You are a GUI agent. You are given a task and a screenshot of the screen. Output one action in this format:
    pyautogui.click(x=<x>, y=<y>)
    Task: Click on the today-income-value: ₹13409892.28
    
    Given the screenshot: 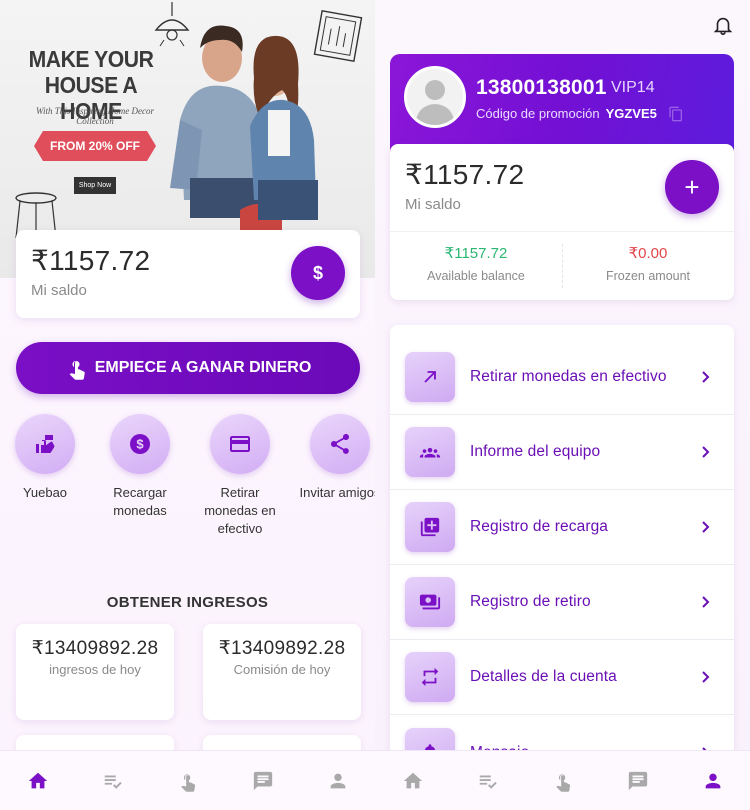 What is the action you would take?
    pyautogui.click(x=95, y=648)
    